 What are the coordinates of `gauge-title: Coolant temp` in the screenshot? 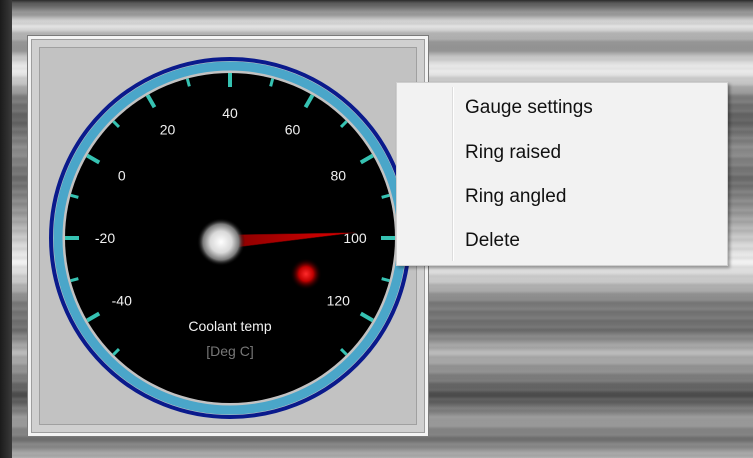 It's located at (229, 326).